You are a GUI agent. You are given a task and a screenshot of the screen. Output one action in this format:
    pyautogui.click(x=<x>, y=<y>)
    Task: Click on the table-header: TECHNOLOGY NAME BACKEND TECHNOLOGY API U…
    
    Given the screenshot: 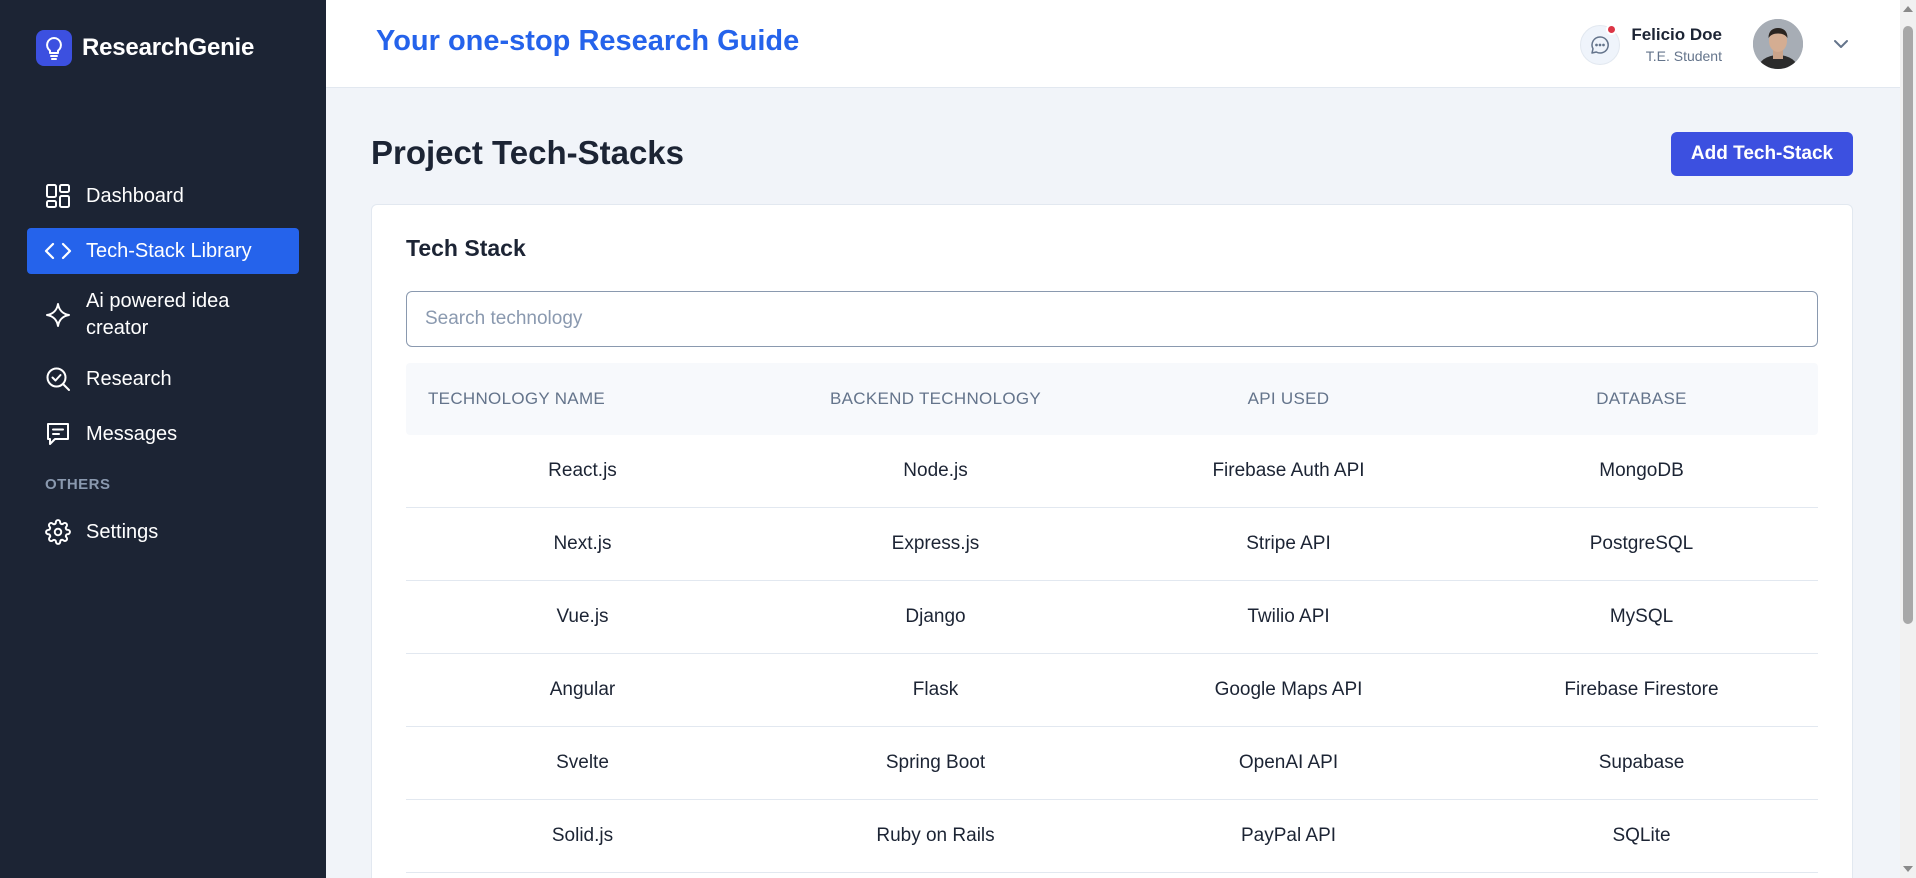 What is the action you would take?
    pyautogui.click(x=1112, y=399)
    